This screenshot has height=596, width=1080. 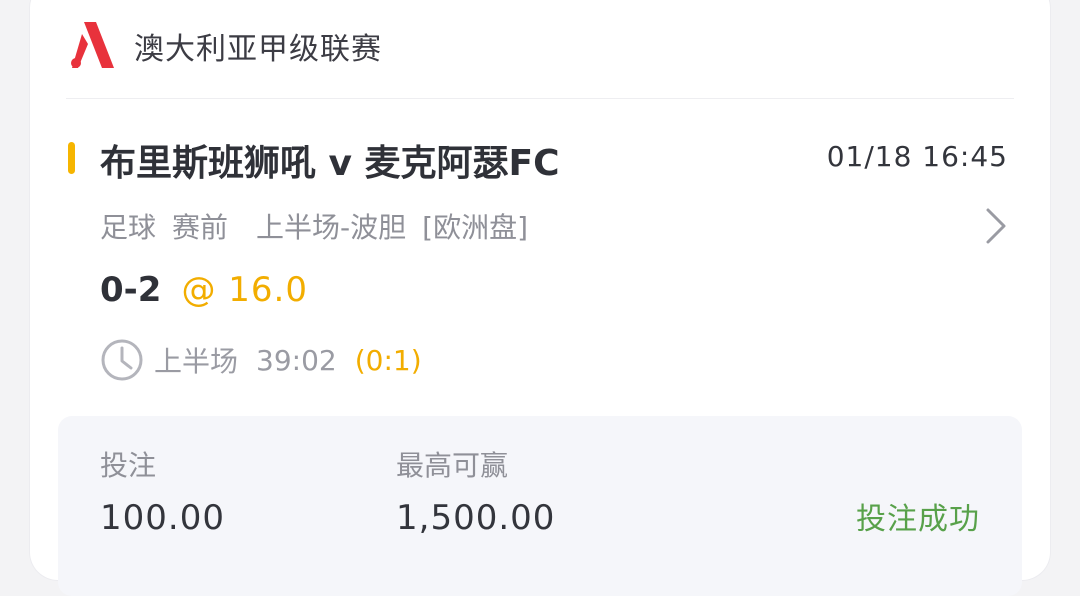 I want to click on bet-meta: 足球 赛前 上半场-波胆 [欧洲盘], so click(x=328, y=226).